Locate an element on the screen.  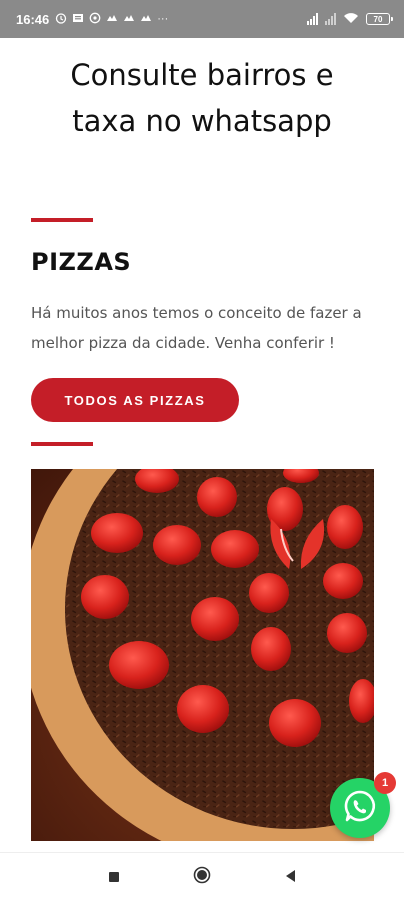
all-pizzas-button: TODOS AS PIZZAS is located at coordinates (135, 400).